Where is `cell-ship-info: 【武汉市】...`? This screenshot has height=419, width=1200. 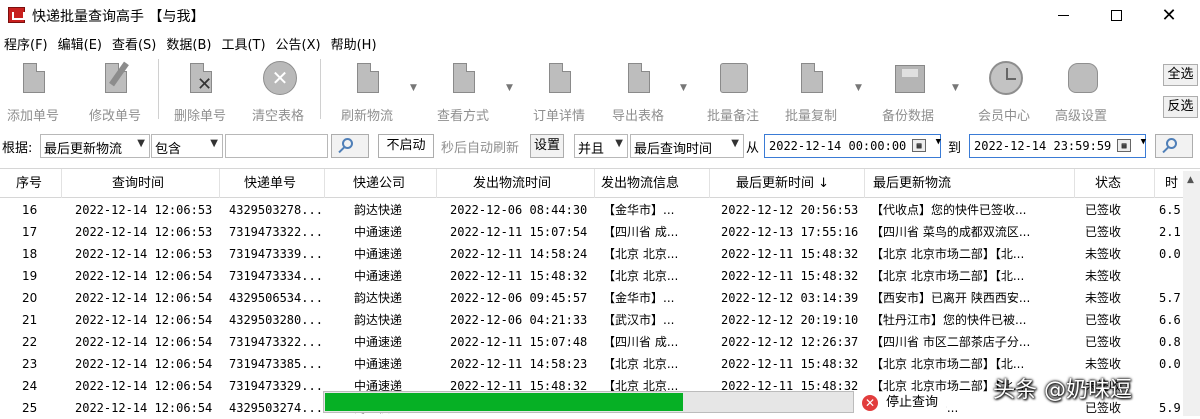
cell-ship-info: 【武汉市】... is located at coordinates (639, 320).